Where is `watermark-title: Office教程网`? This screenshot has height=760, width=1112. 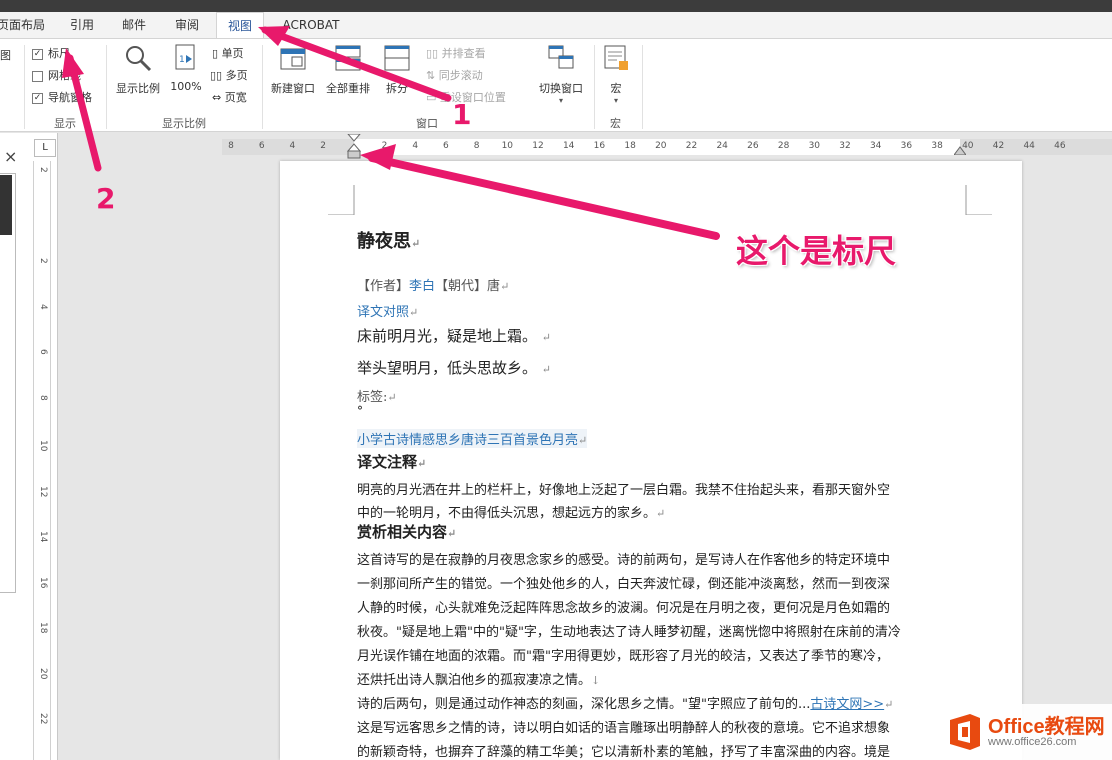
watermark-title: Office教程网 is located at coordinates (1046, 727).